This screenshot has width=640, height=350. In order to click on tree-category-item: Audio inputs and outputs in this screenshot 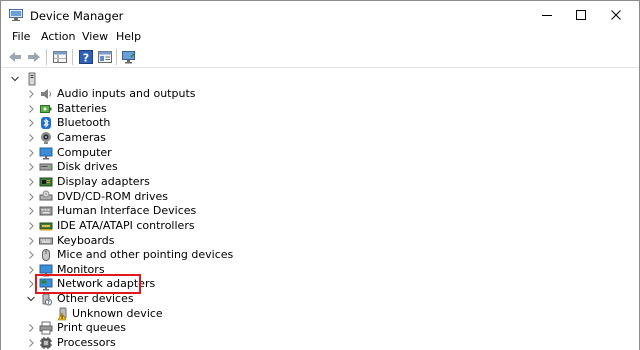, I will do `click(320, 94)`.